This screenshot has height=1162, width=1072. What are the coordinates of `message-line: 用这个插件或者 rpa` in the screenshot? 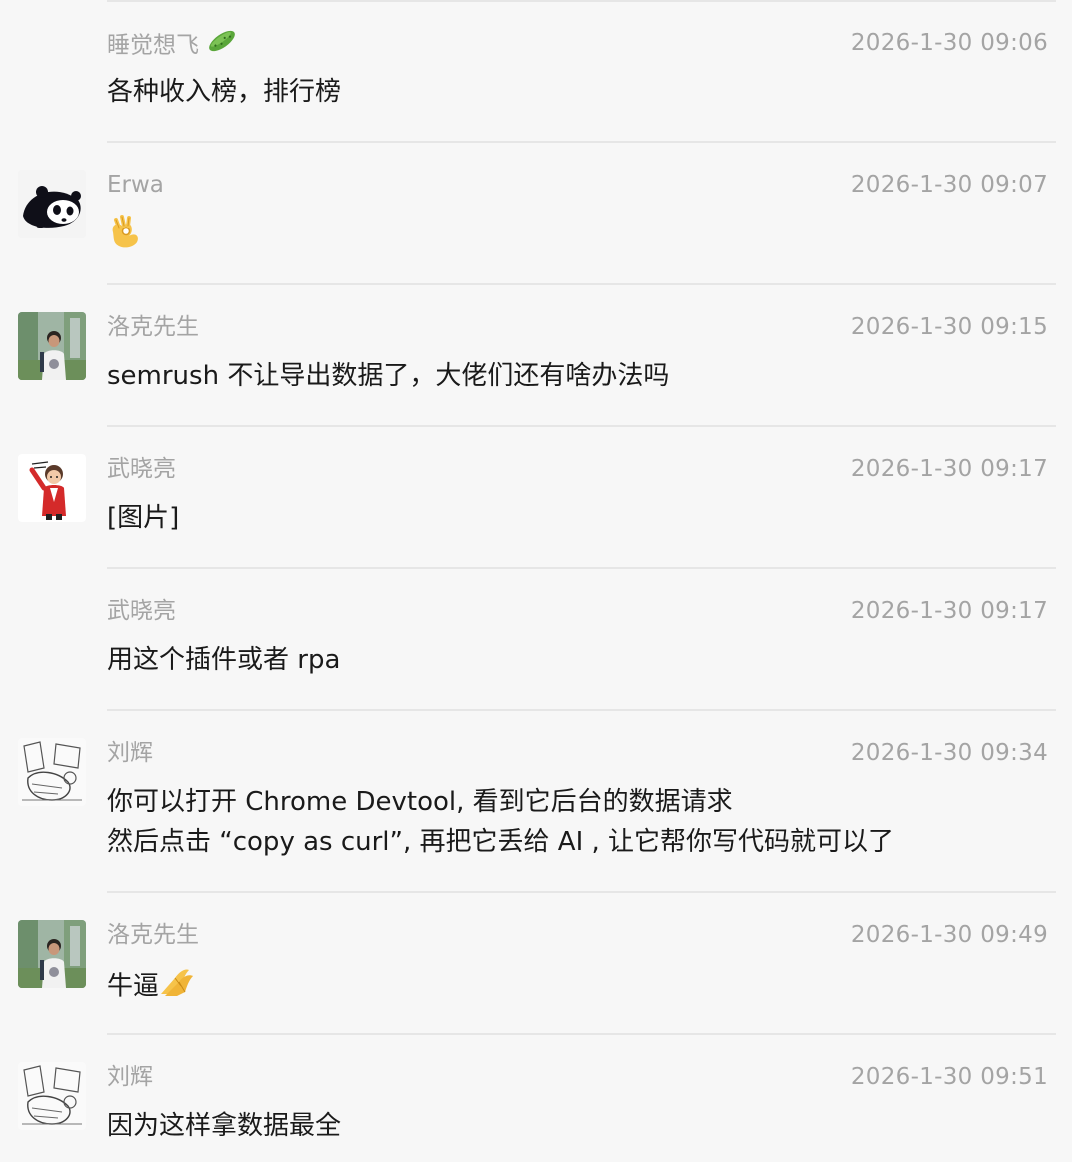 It's located at (224, 660).